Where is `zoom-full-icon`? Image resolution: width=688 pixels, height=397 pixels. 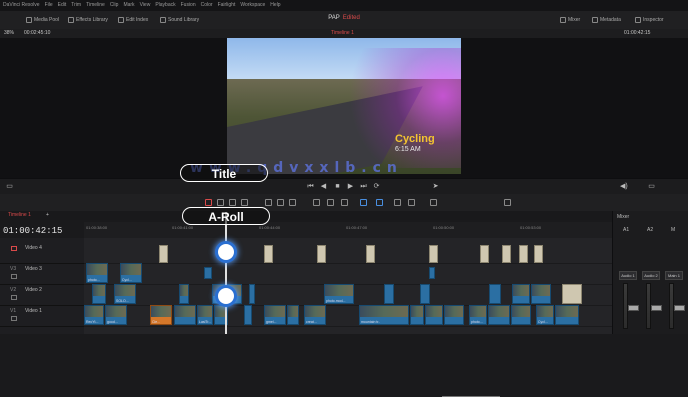 zoom-full-icon is located at coordinates (397, 202).